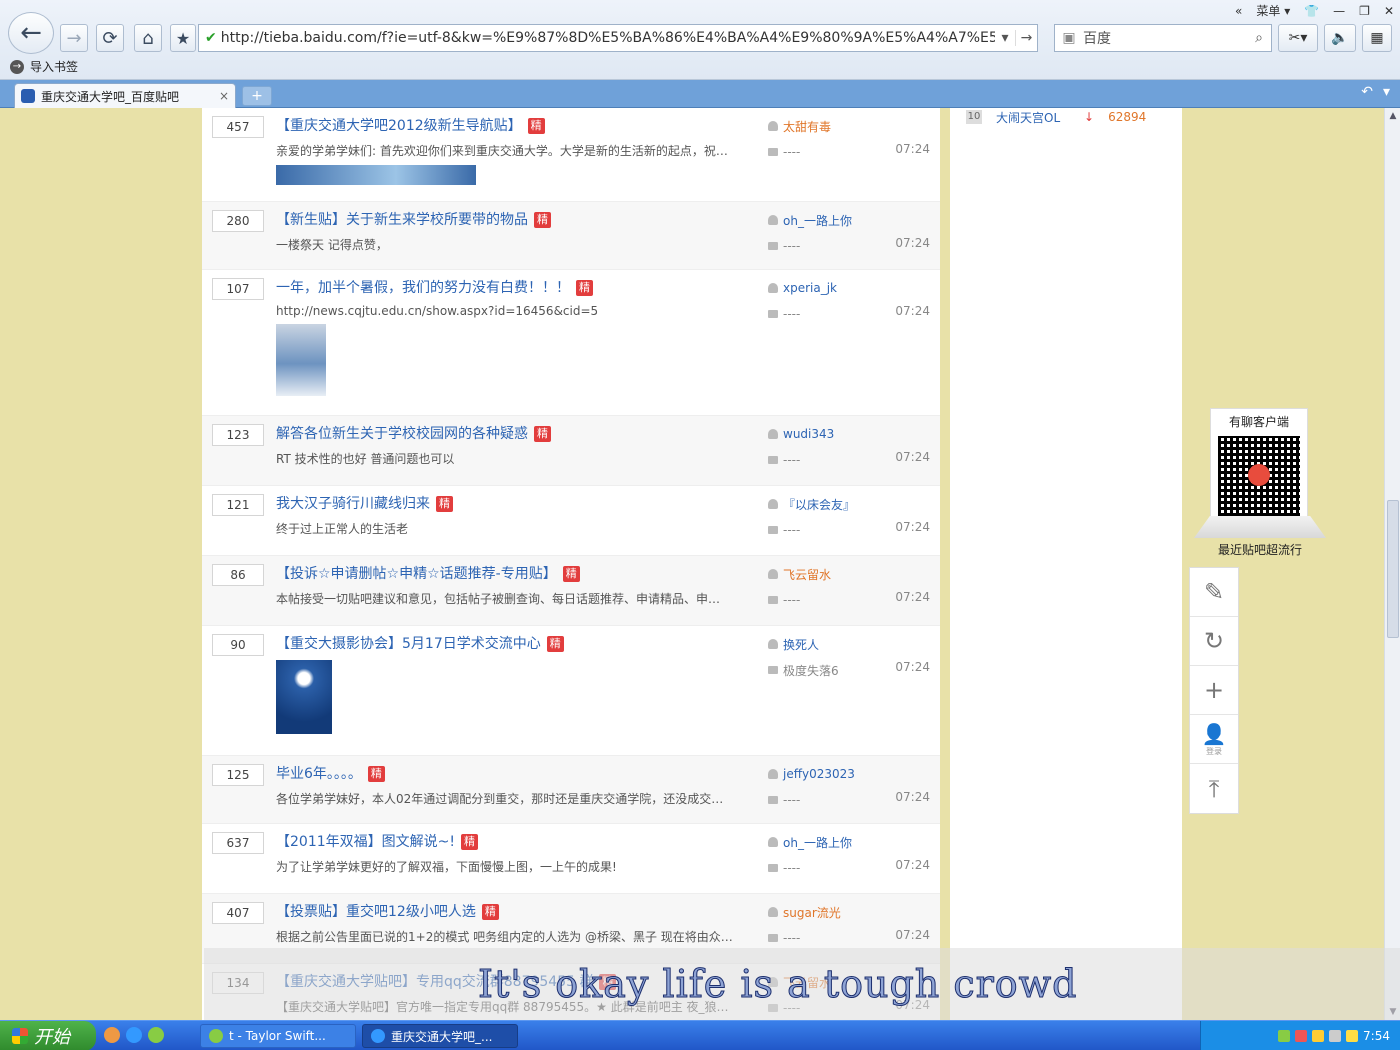 The height and width of the screenshot is (1050, 1400). Describe the element at coordinates (849, 434) in the screenshot. I see `thread-author: wudi343` at that location.